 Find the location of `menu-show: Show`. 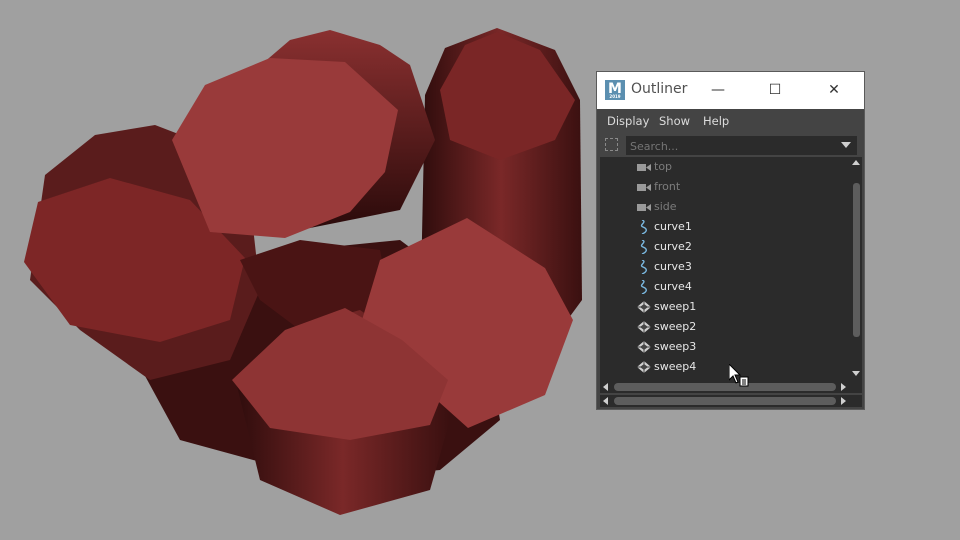

menu-show: Show is located at coordinates (674, 121).